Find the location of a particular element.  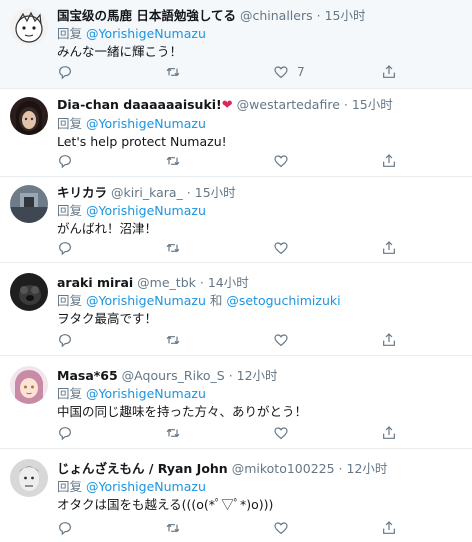

user-handle: @mikoto100225 is located at coordinates (283, 468).